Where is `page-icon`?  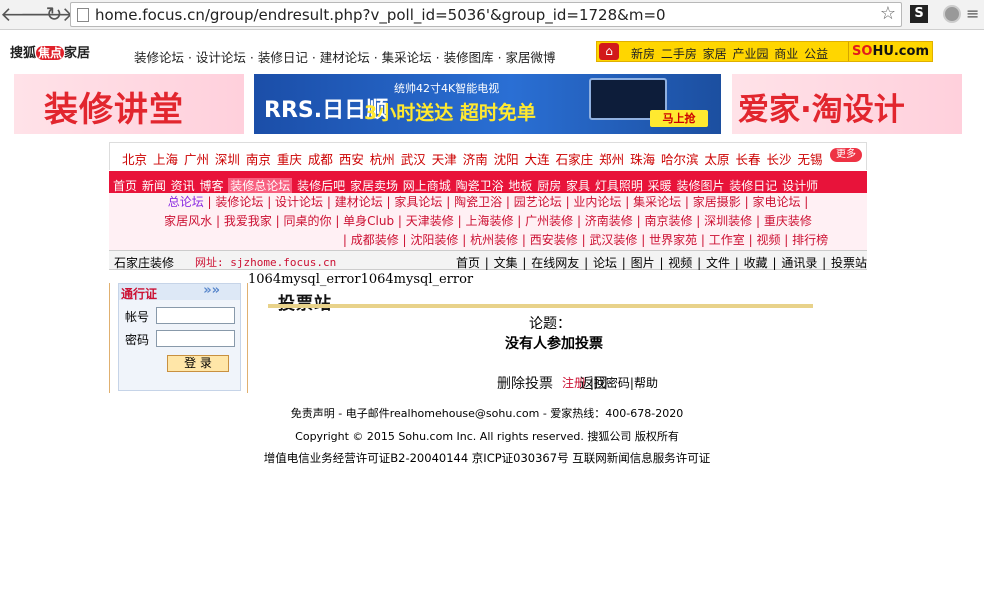 page-icon is located at coordinates (83, 15).